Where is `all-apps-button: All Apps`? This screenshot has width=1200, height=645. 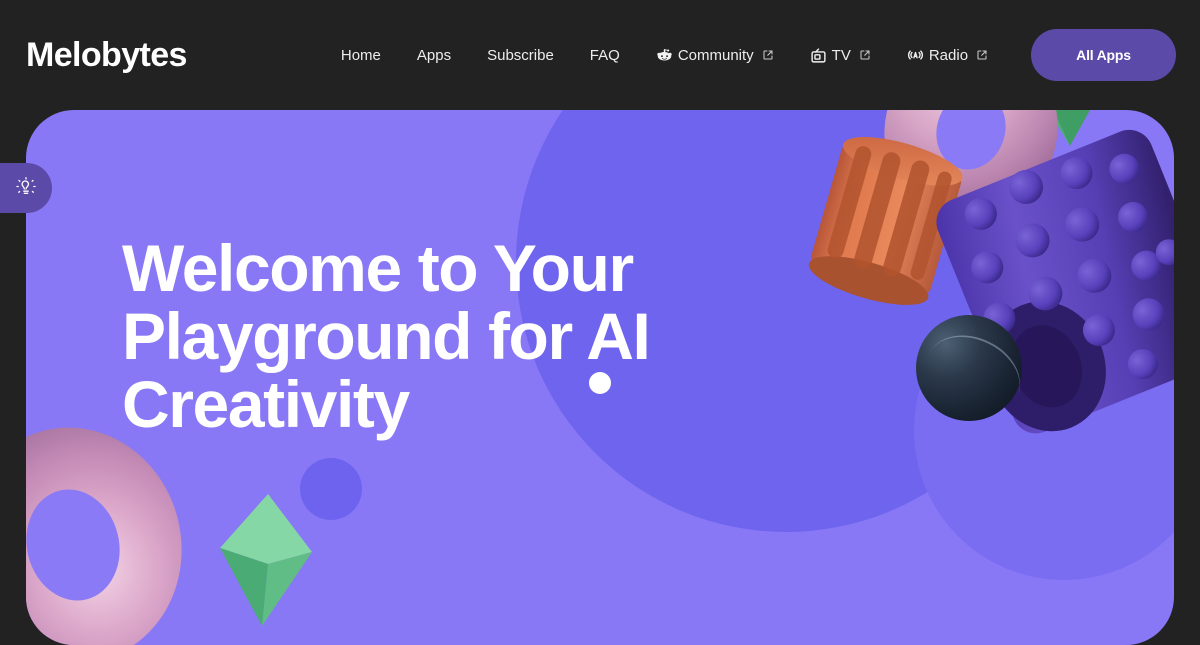
all-apps-button: All Apps is located at coordinates (1103, 55).